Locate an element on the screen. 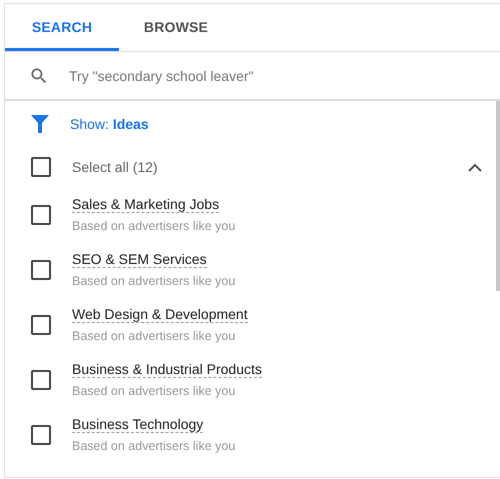 The height and width of the screenshot is (479, 500). item-title: Web Design & Development is located at coordinates (160, 314).